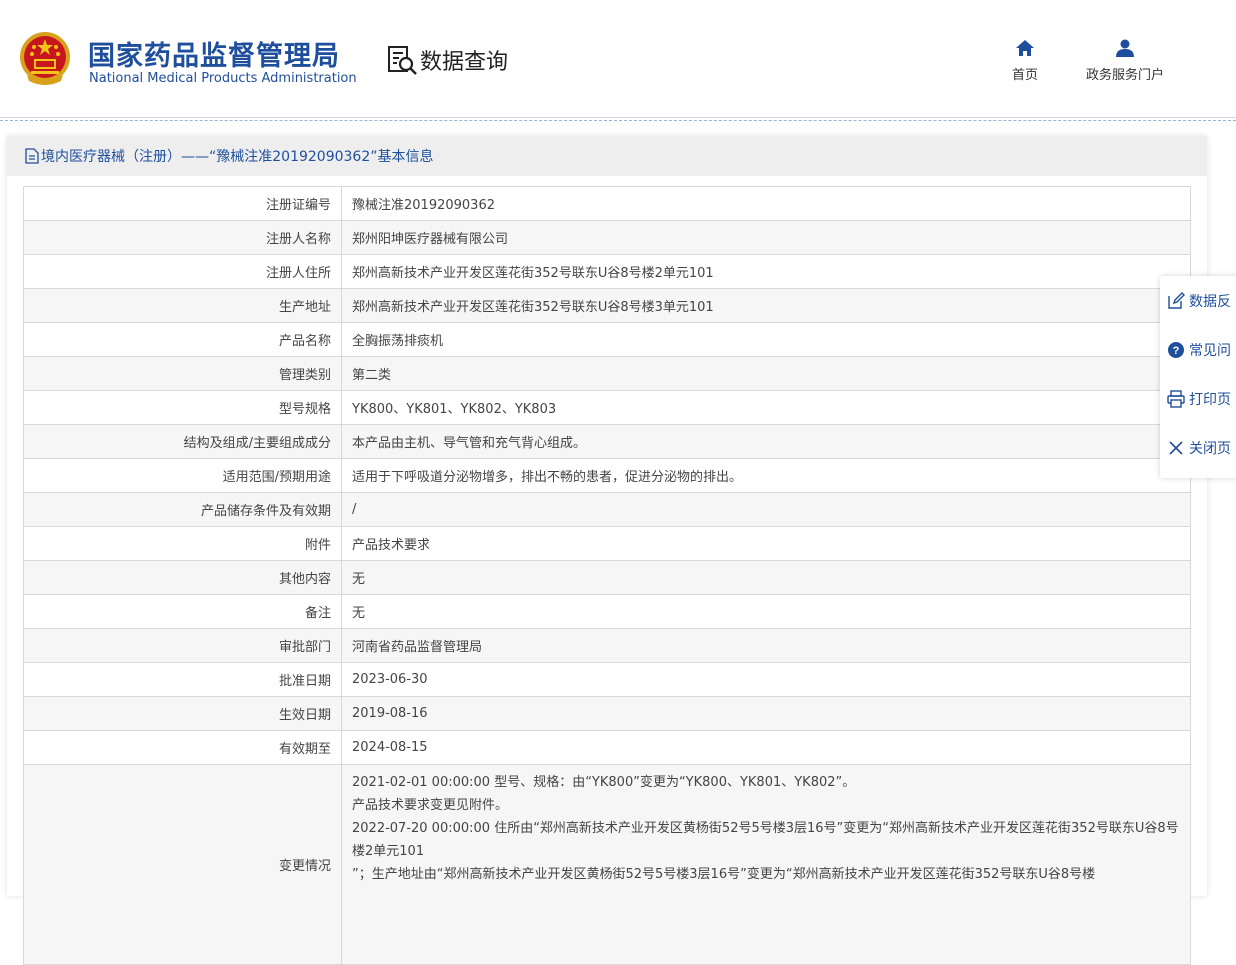 The image size is (1236, 965). I want to click on table-row: 产品储存条件及有效期 /, so click(607, 509).